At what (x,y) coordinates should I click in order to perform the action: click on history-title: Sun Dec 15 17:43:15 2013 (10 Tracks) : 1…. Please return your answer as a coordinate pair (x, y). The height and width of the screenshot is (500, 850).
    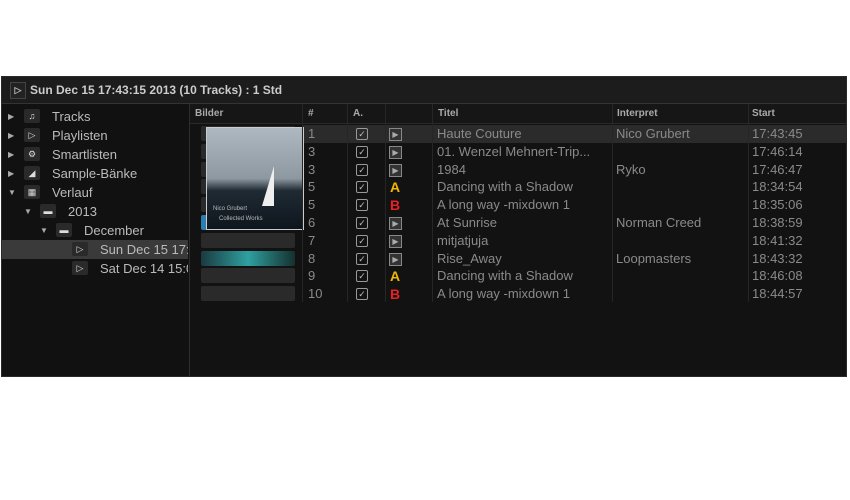
    Looking at the image, I should click on (156, 90).